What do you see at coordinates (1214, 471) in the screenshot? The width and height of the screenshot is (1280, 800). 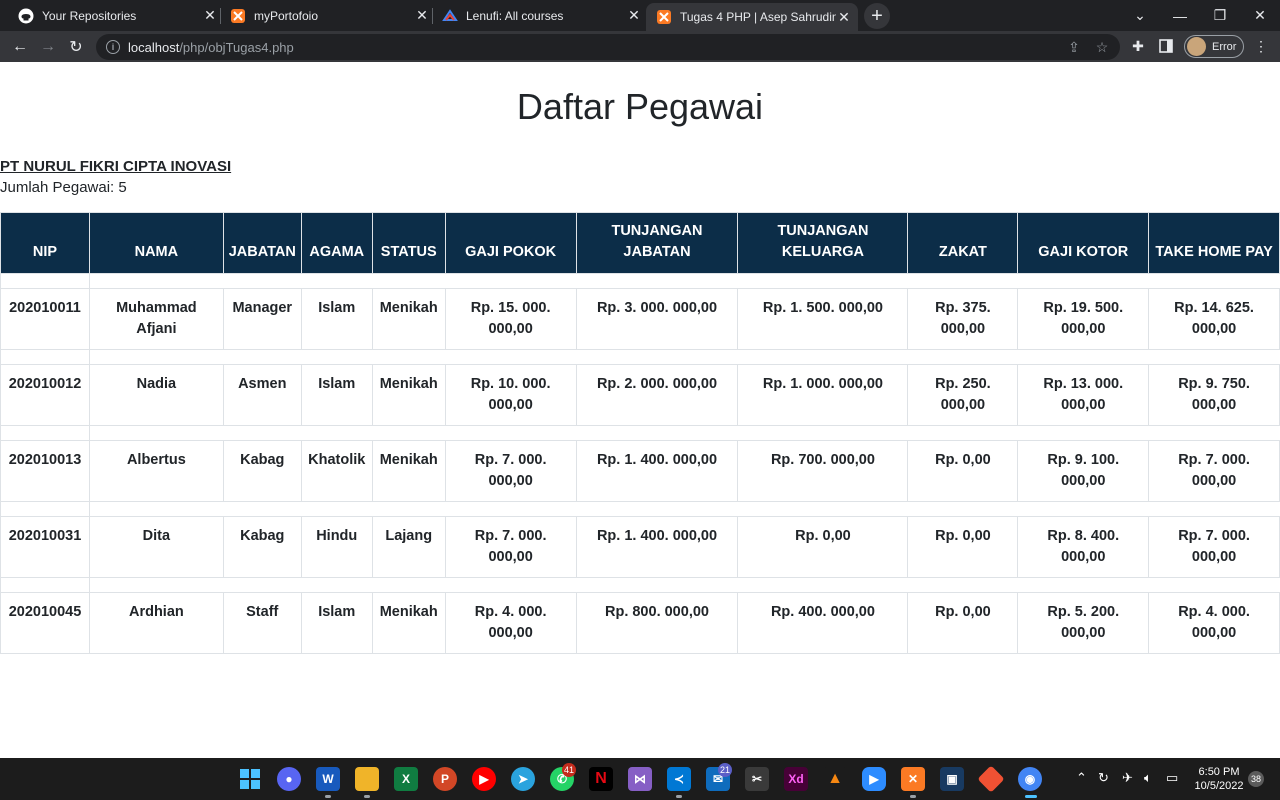 I see `cell-take-home-pay: Rp. 7. 000. 000,00` at bounding box center [1214, 471].